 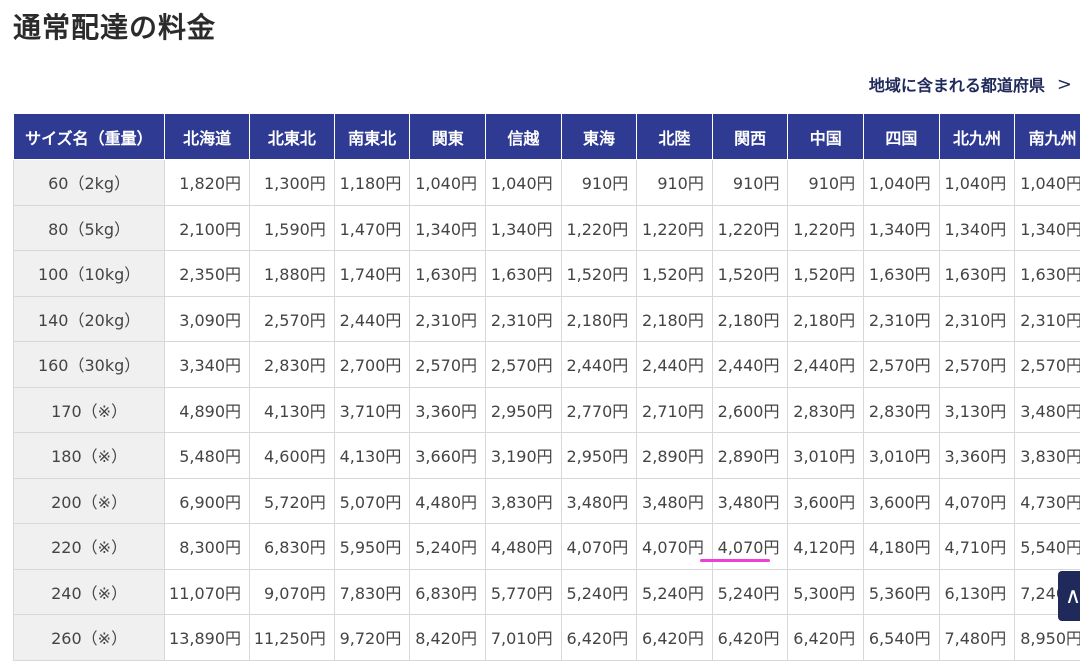 What do you see at coordinates (674, 227) in the screenshot?
I see `price-cell: 1,220円` at bounding box center [674, 227].